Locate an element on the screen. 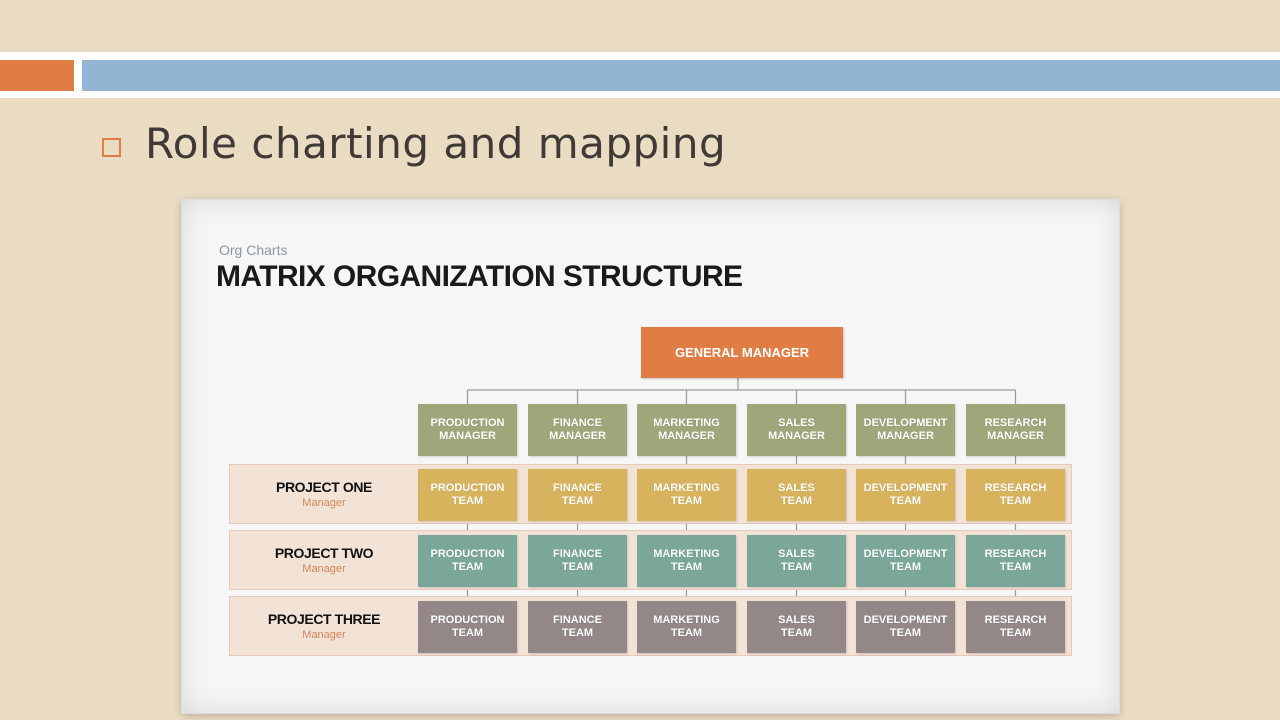 The image size is (1280, 720). manager-node: SALES MANAGER is located at coordinates (796, 430).